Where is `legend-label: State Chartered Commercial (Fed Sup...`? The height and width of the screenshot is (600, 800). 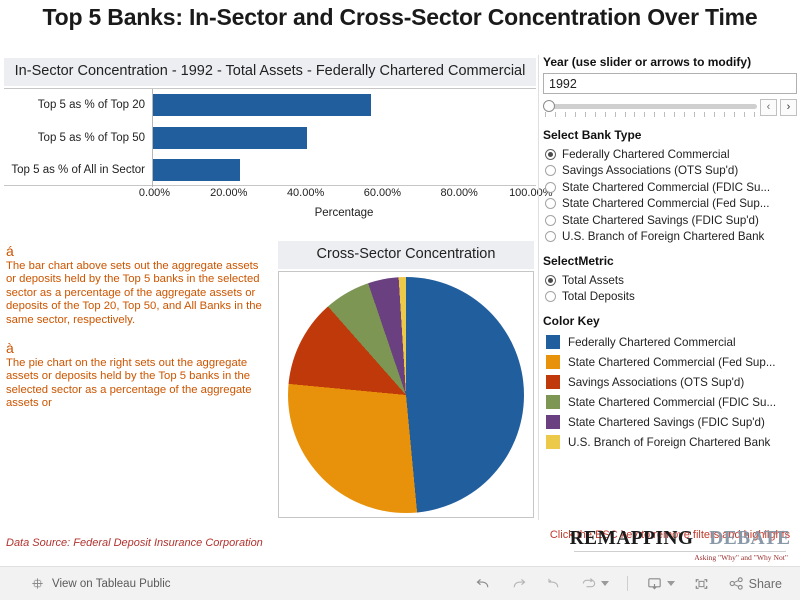 legend-label: State Chartered Commercial (Fed Sup... is located at coordinates (672, 362).